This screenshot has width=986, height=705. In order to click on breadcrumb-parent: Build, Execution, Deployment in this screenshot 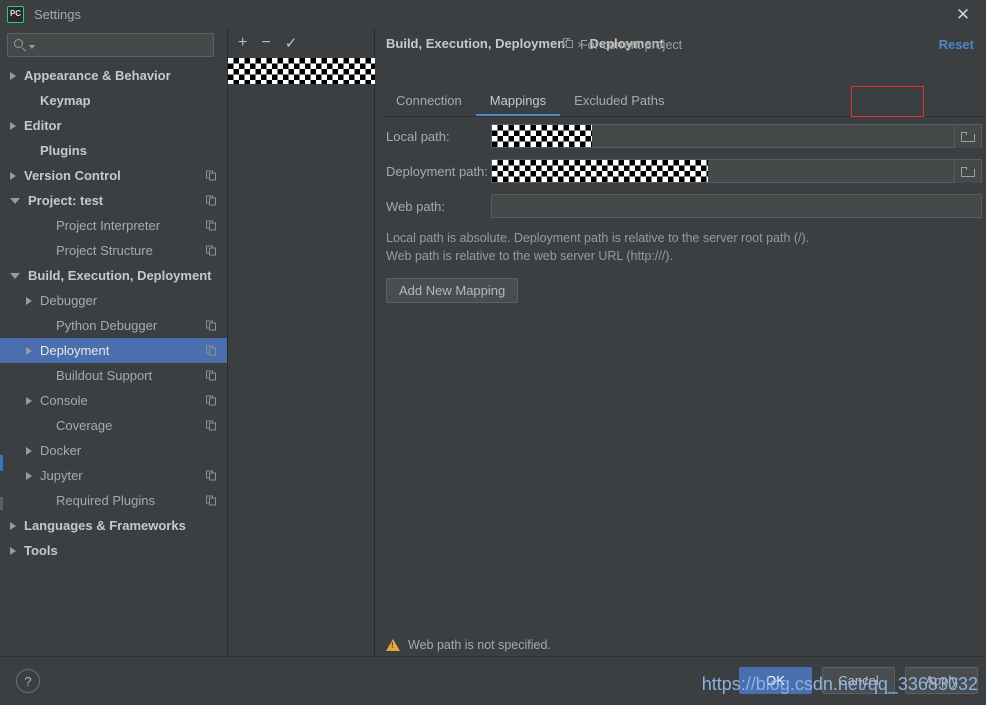, I will do `click(478, 43)`.